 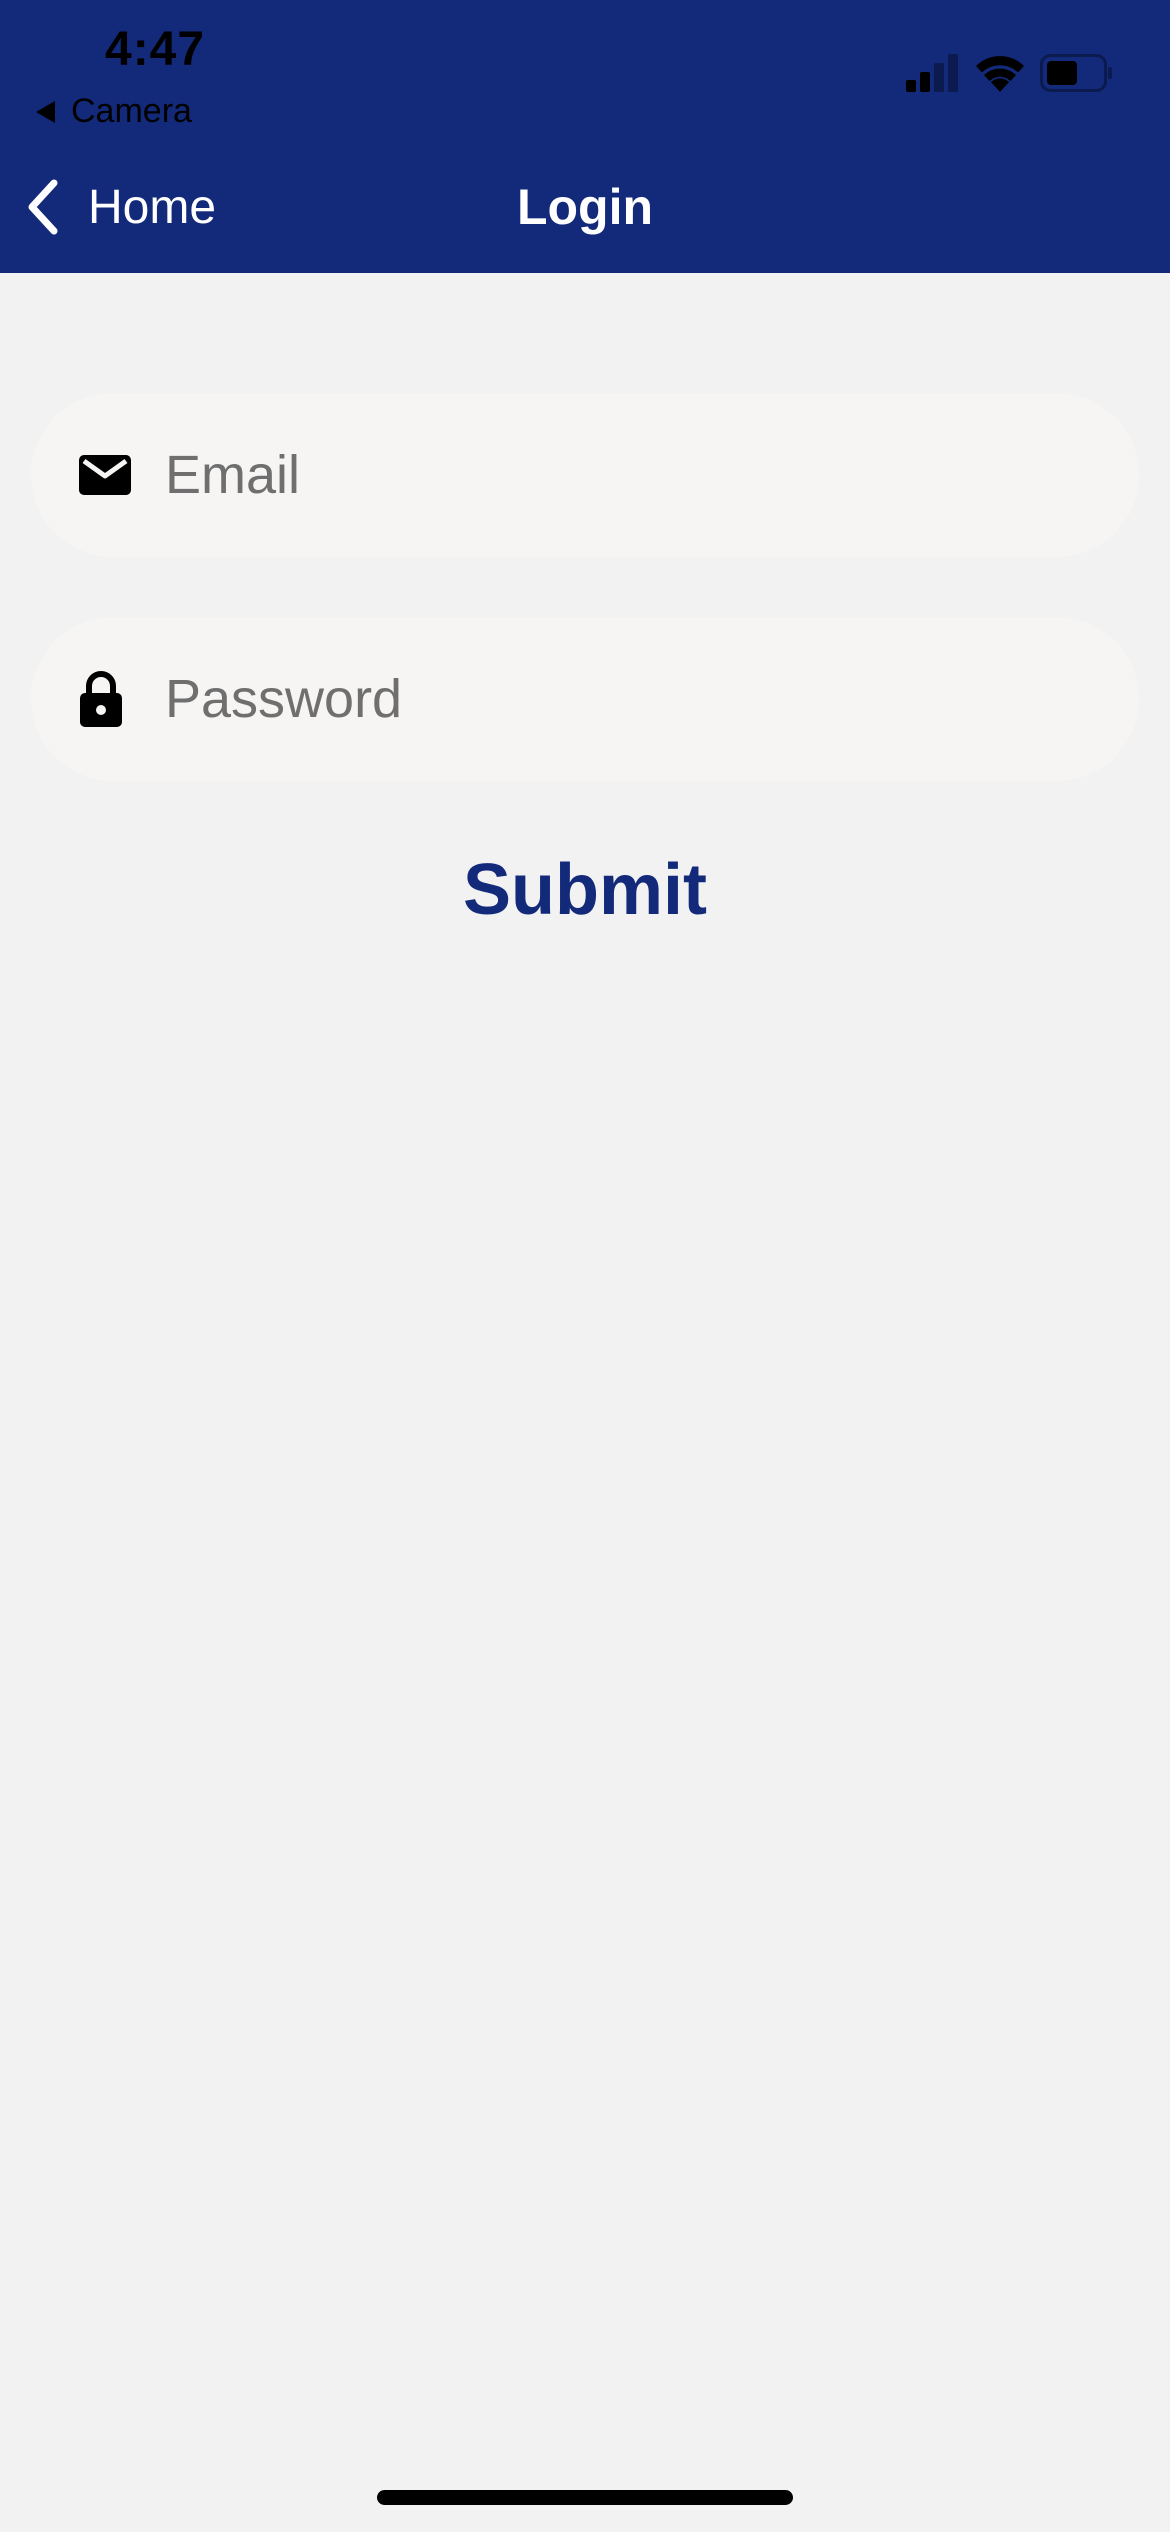 I want to click on status-back-link: Camera, so click(x=114, y=111).